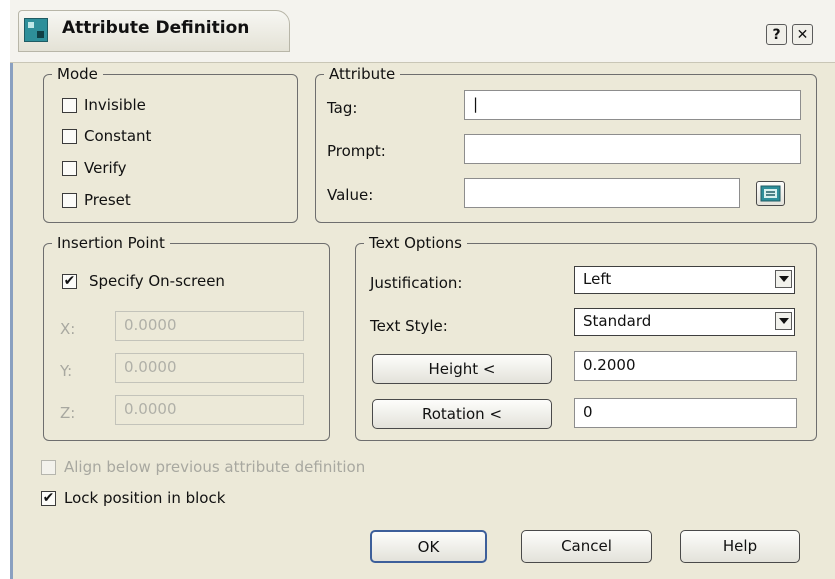 This screenshot has width=835, height=579. Describe the element at coordinates (68, 413) in the screenshot. I see `z-label: Z:` at that location.